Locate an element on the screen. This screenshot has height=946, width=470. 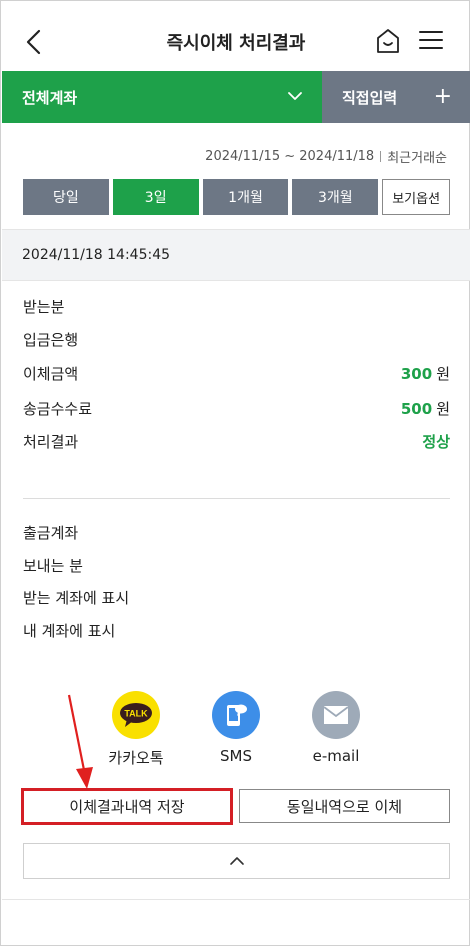
sms-icon is located at coordinates (236, 715).